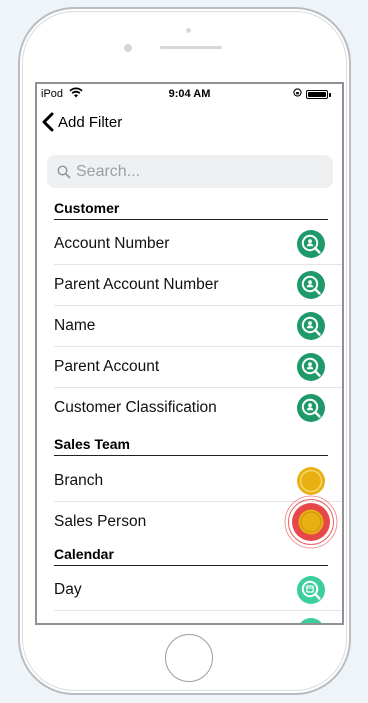 This screenshot has height=703, width=368. What do you see at coordinates (64, 171) in the screenshot?
I see `search-icon` at bounding box center [64, 171].